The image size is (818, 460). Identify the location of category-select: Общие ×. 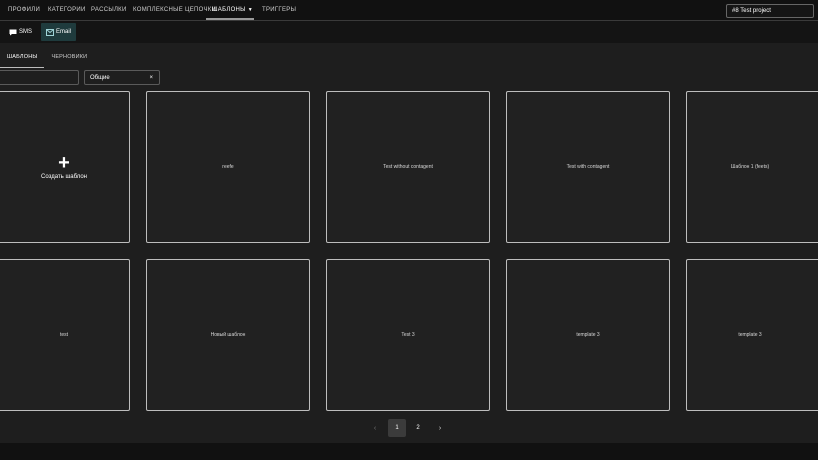
(122, 77).